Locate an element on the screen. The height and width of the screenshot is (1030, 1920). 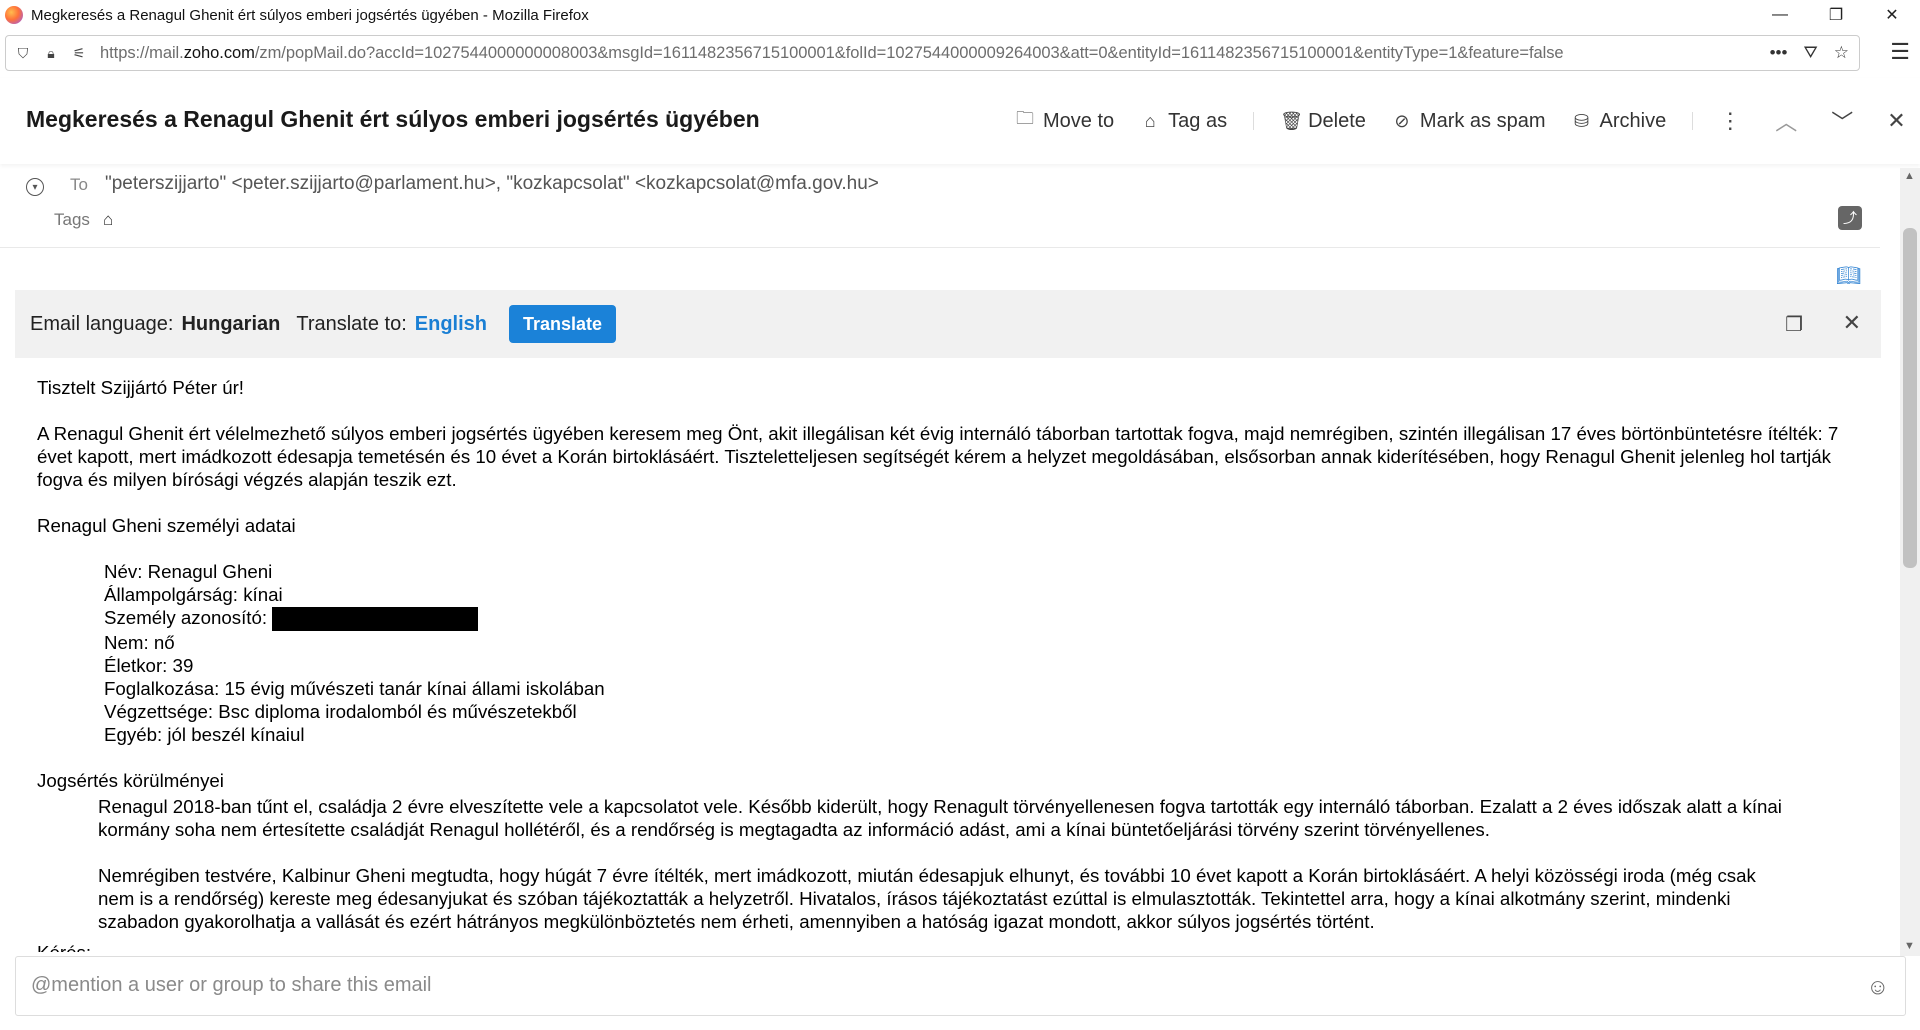
mark-spam-button: ⊘ Mark as spam is located at coordinates (1469, 121).